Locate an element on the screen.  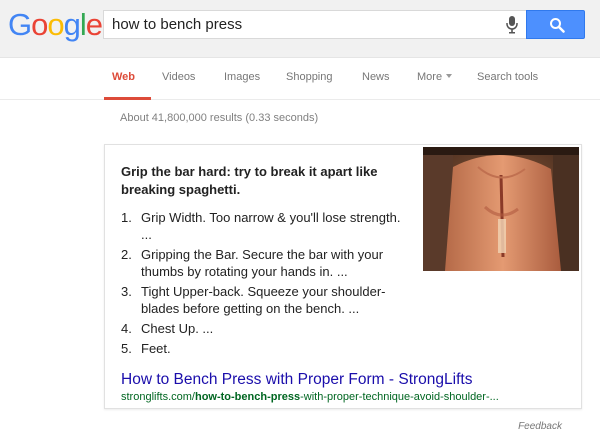
step-number: 3. is located at coordinates (126, 291).